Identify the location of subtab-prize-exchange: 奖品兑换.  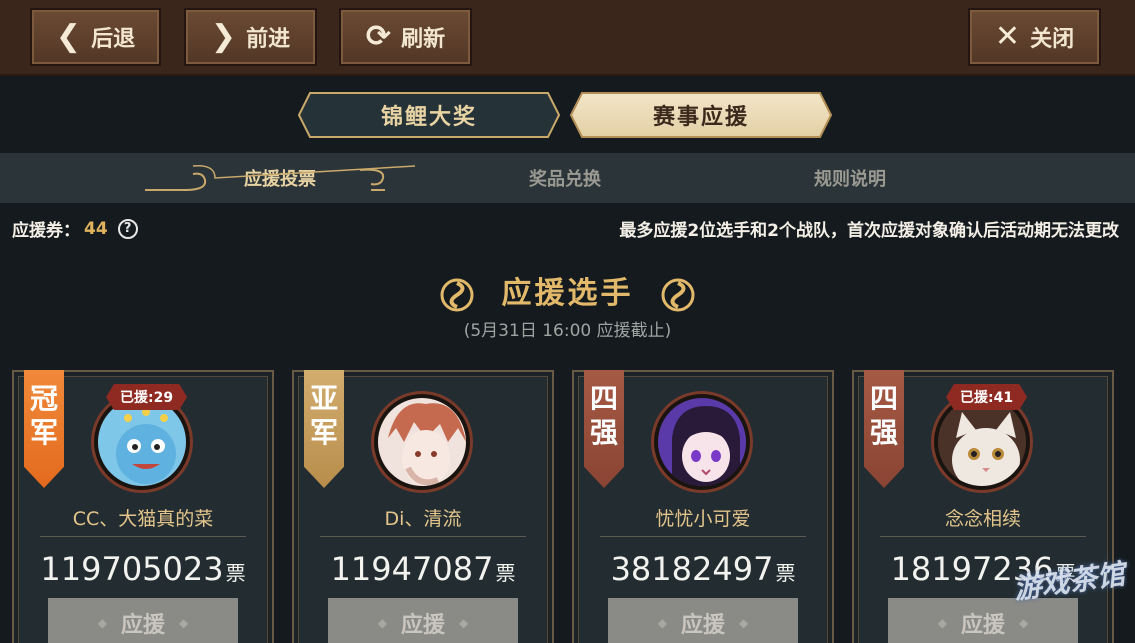
(565, 178).